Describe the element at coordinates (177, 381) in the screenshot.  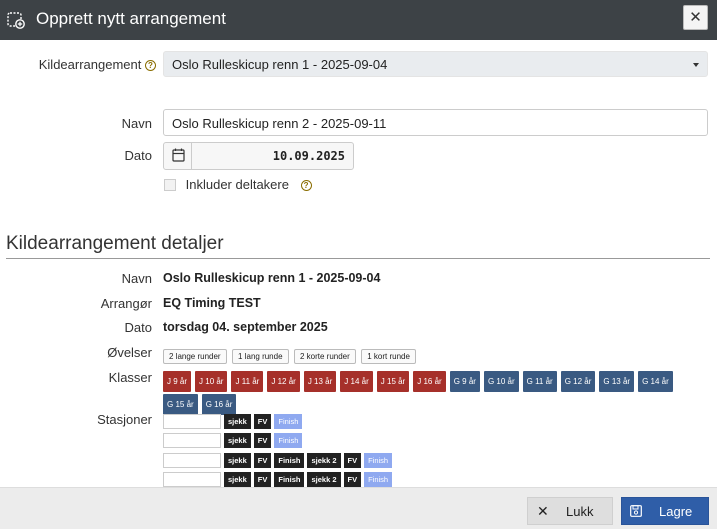
I see `class-tag: J 9 år` at that location.